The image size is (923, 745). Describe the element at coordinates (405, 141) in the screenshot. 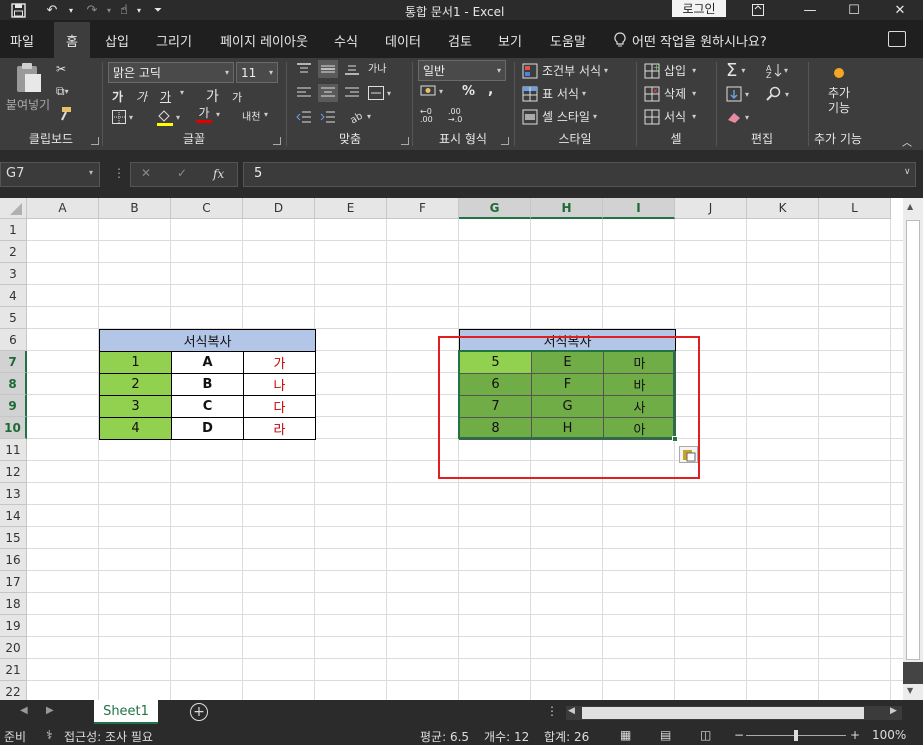

I see `alignment-launcher-icon` at that location.